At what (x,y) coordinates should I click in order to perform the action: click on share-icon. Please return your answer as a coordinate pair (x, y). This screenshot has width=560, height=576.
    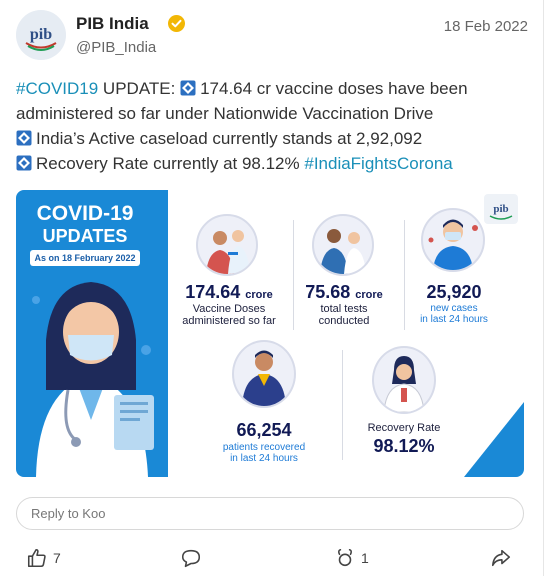
    Looking at the image, I should click on (501, 558).